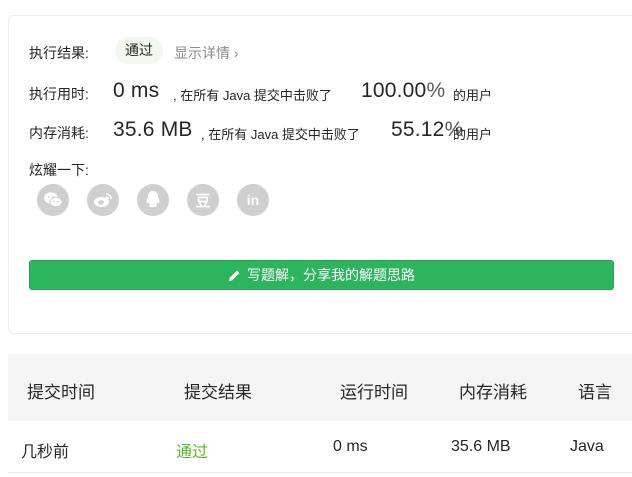  I want to click on linkedin-icon: in, so click(253, 200).